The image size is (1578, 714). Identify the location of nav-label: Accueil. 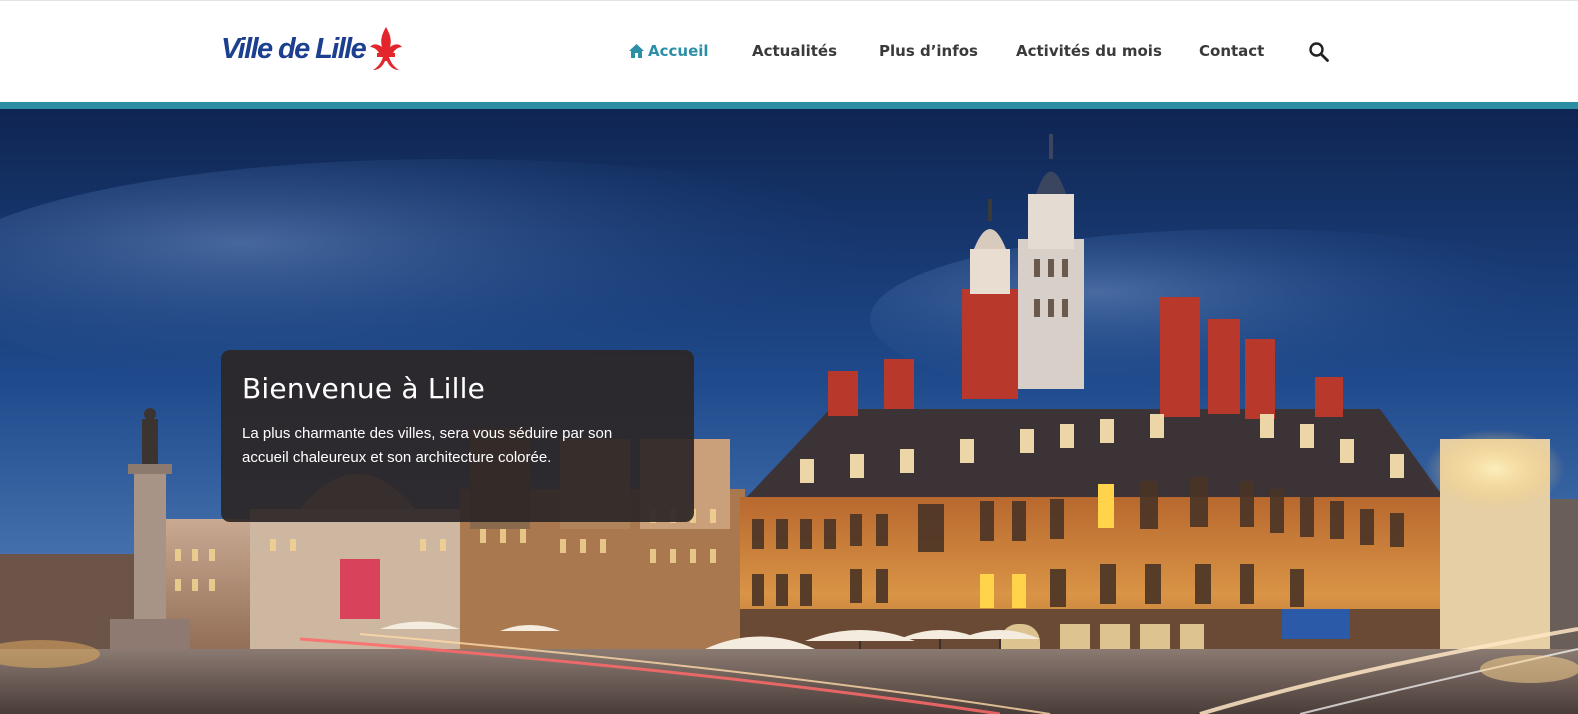
(678, 51).